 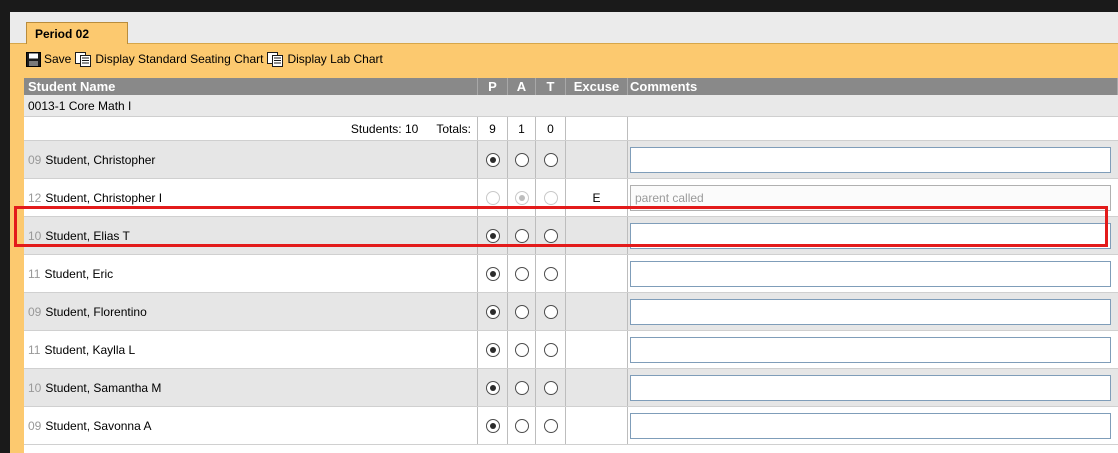 What do you see at coordinates (571, 106) in the screenshot?
I see `course-row: 0013-1 Core Math I` at bounding box center [571, 106].